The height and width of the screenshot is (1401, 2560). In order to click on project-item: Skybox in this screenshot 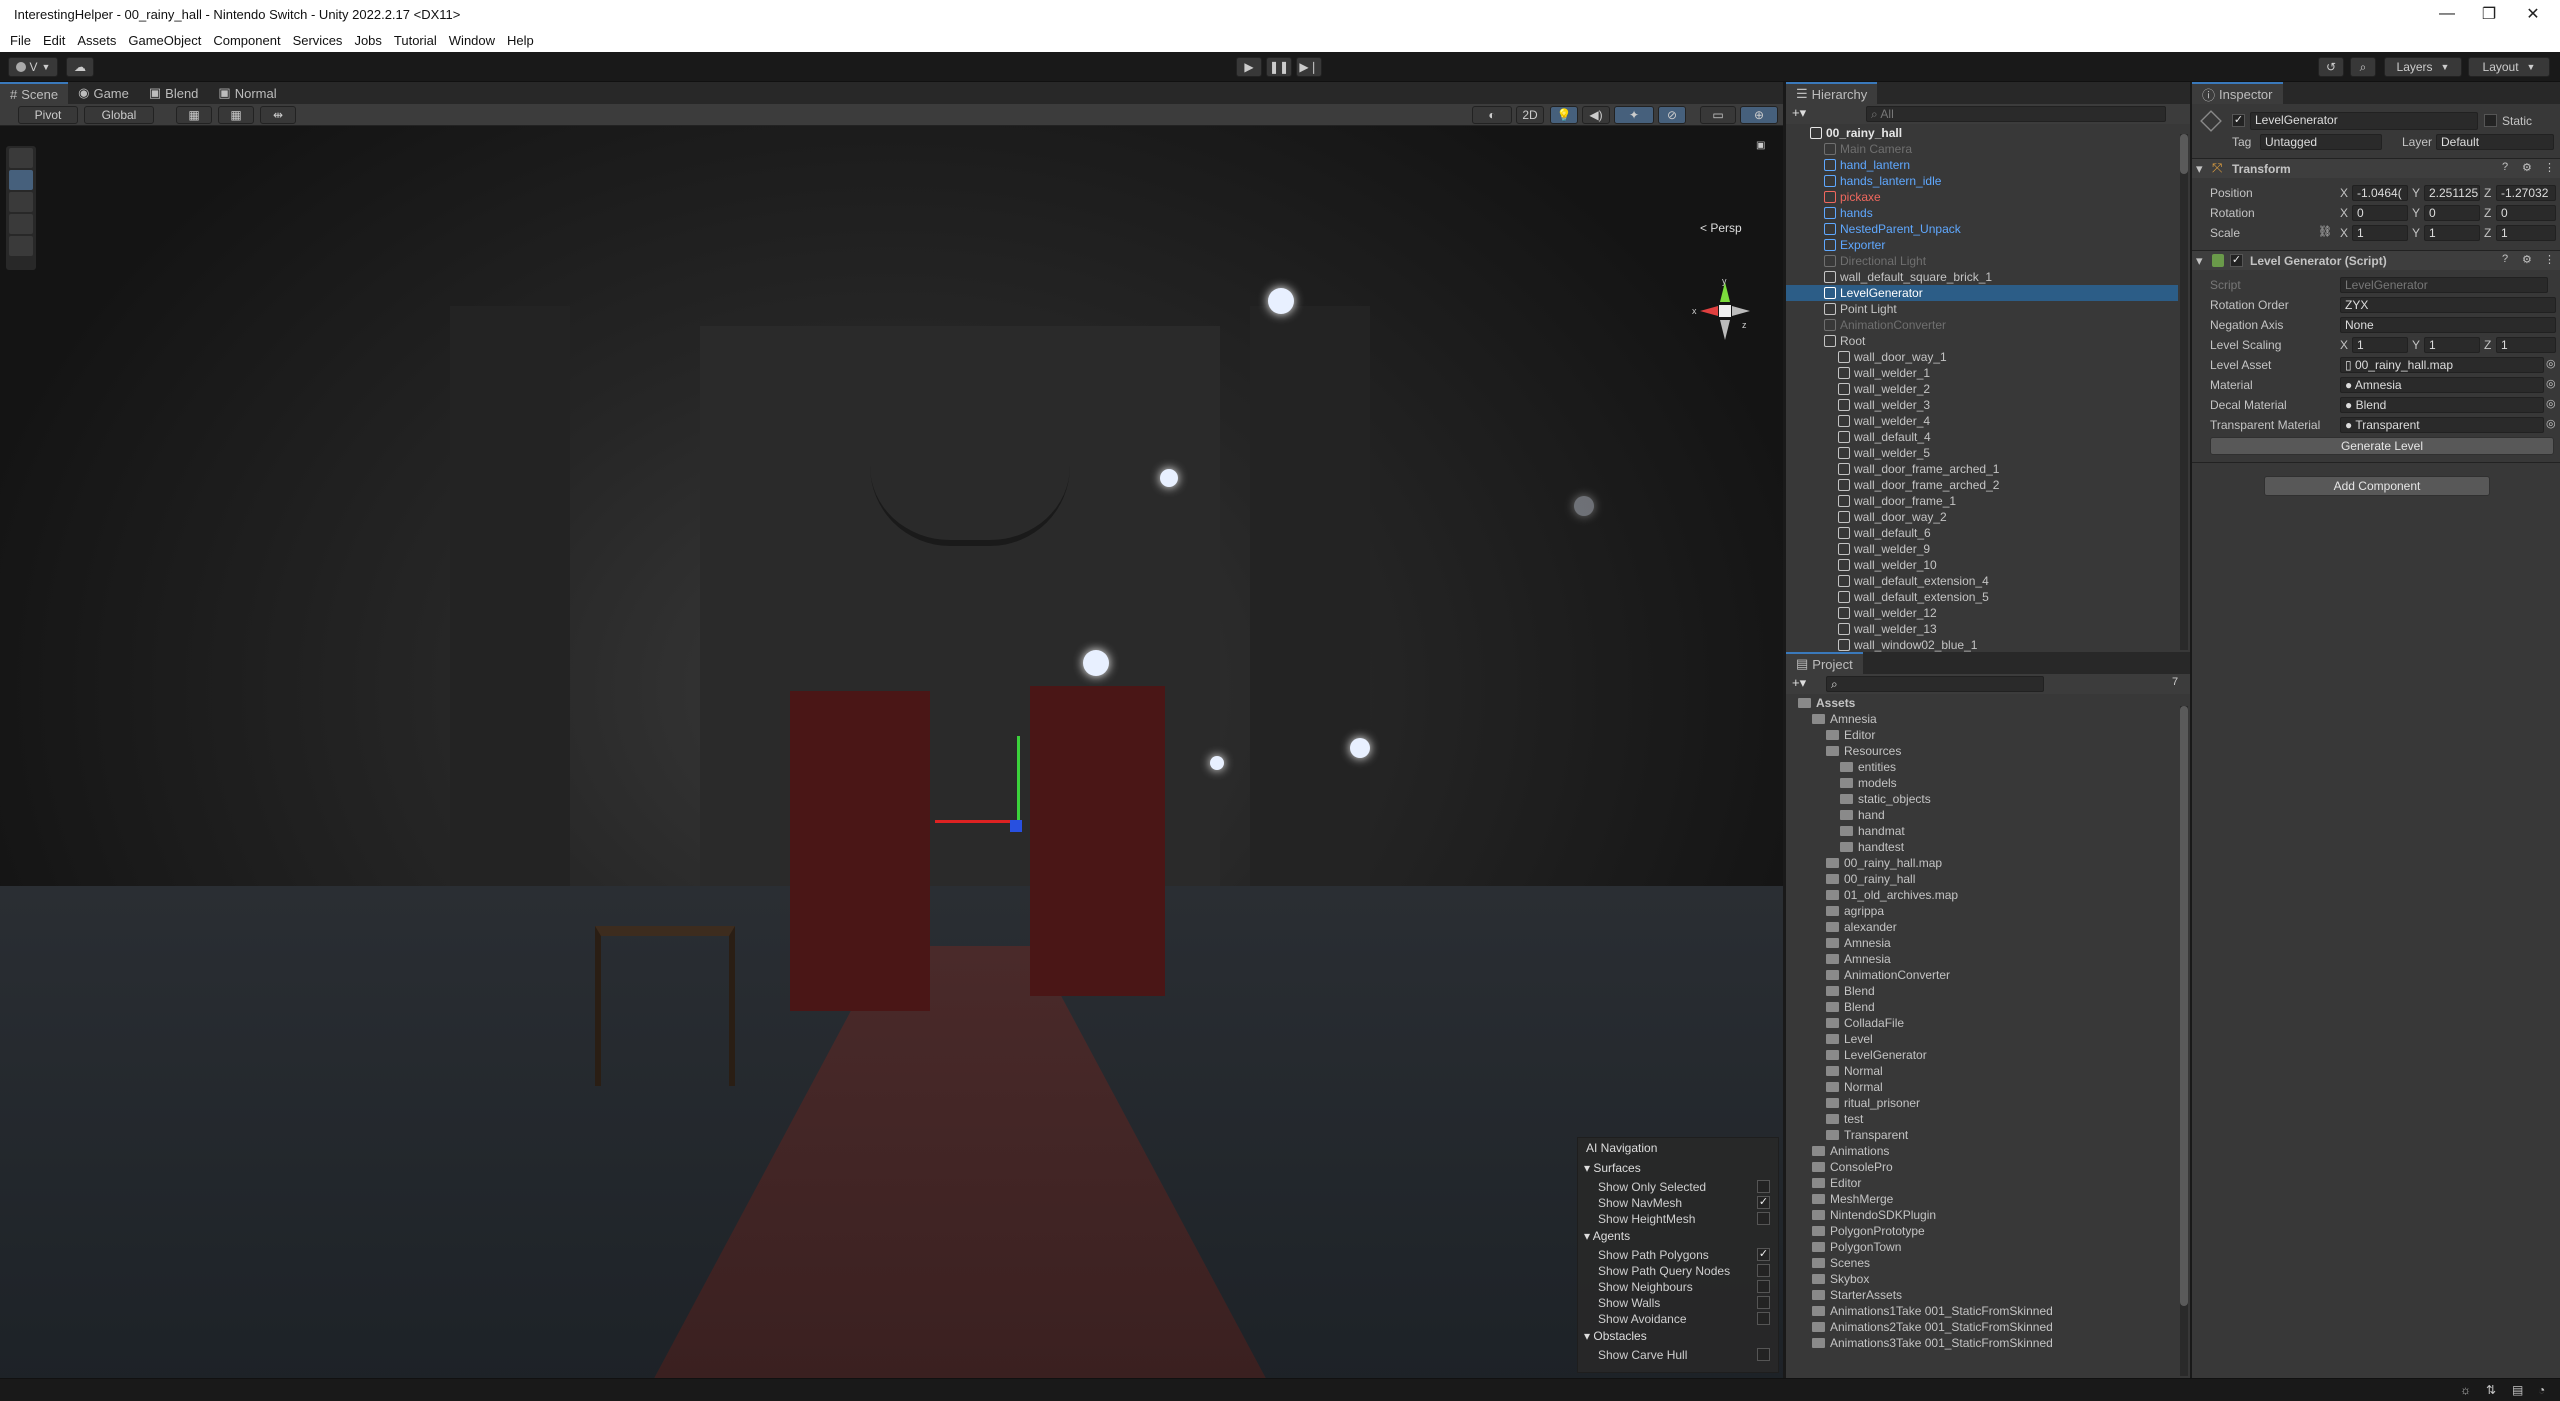, I will do `click(1982, 1279)`.